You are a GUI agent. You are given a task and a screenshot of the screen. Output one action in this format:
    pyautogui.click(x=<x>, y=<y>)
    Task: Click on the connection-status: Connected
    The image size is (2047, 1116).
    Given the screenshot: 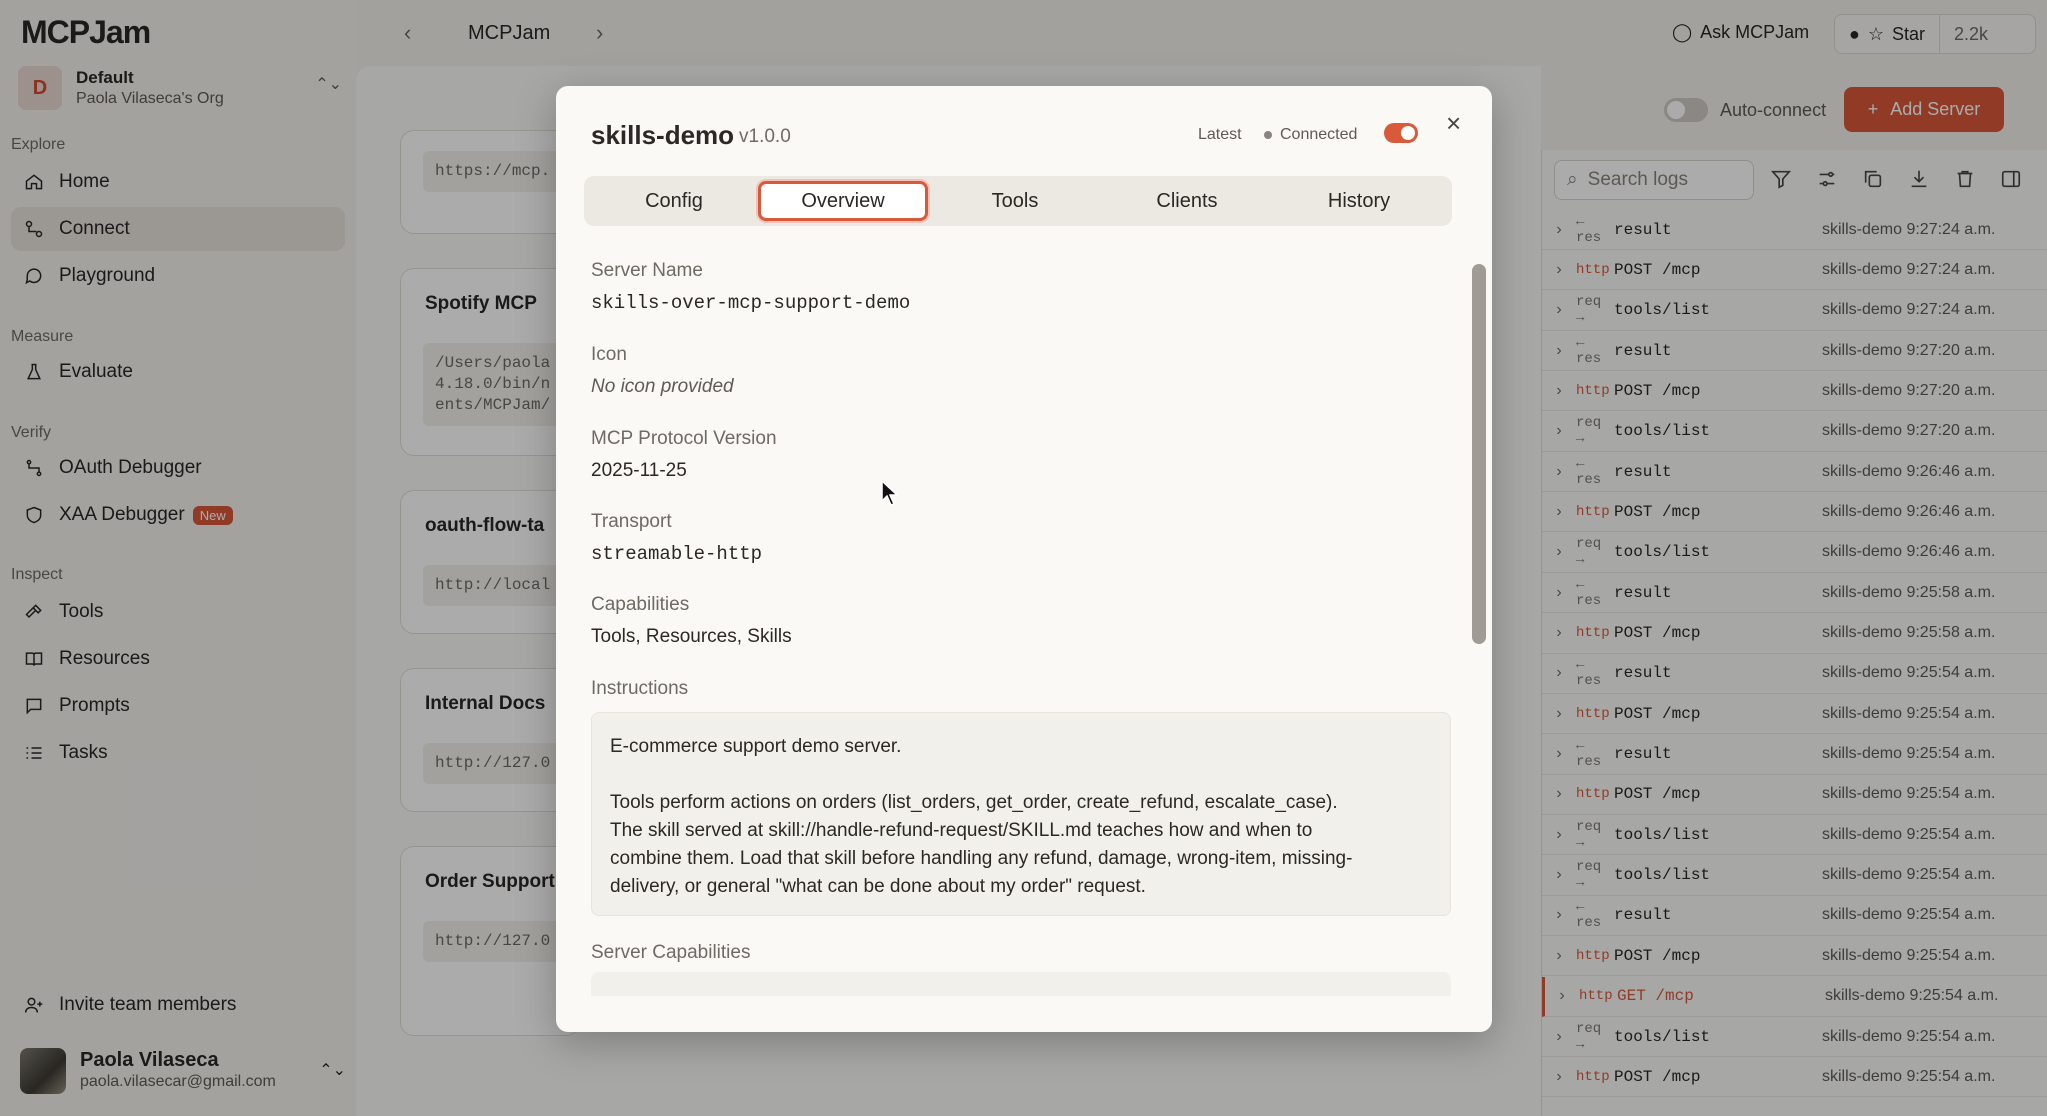 What is the action you would take?
    pyautogui.click(x=1310, y=135)
    